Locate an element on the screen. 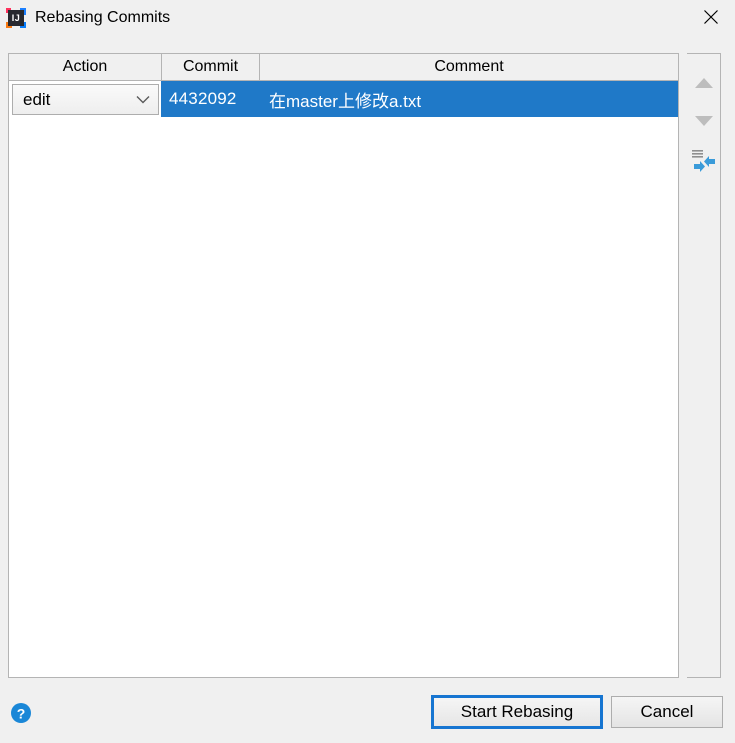 The height and width of the screenshot is (743, 735). side-toolbar is located at coordinates (704, 365).